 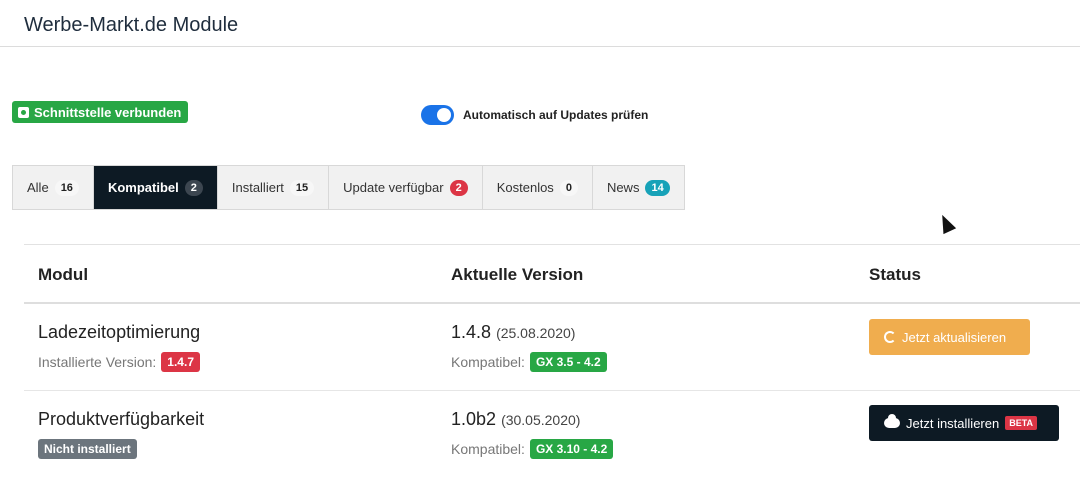 I want to click on beta-badge: BETA, so click(x=1021, y=423).